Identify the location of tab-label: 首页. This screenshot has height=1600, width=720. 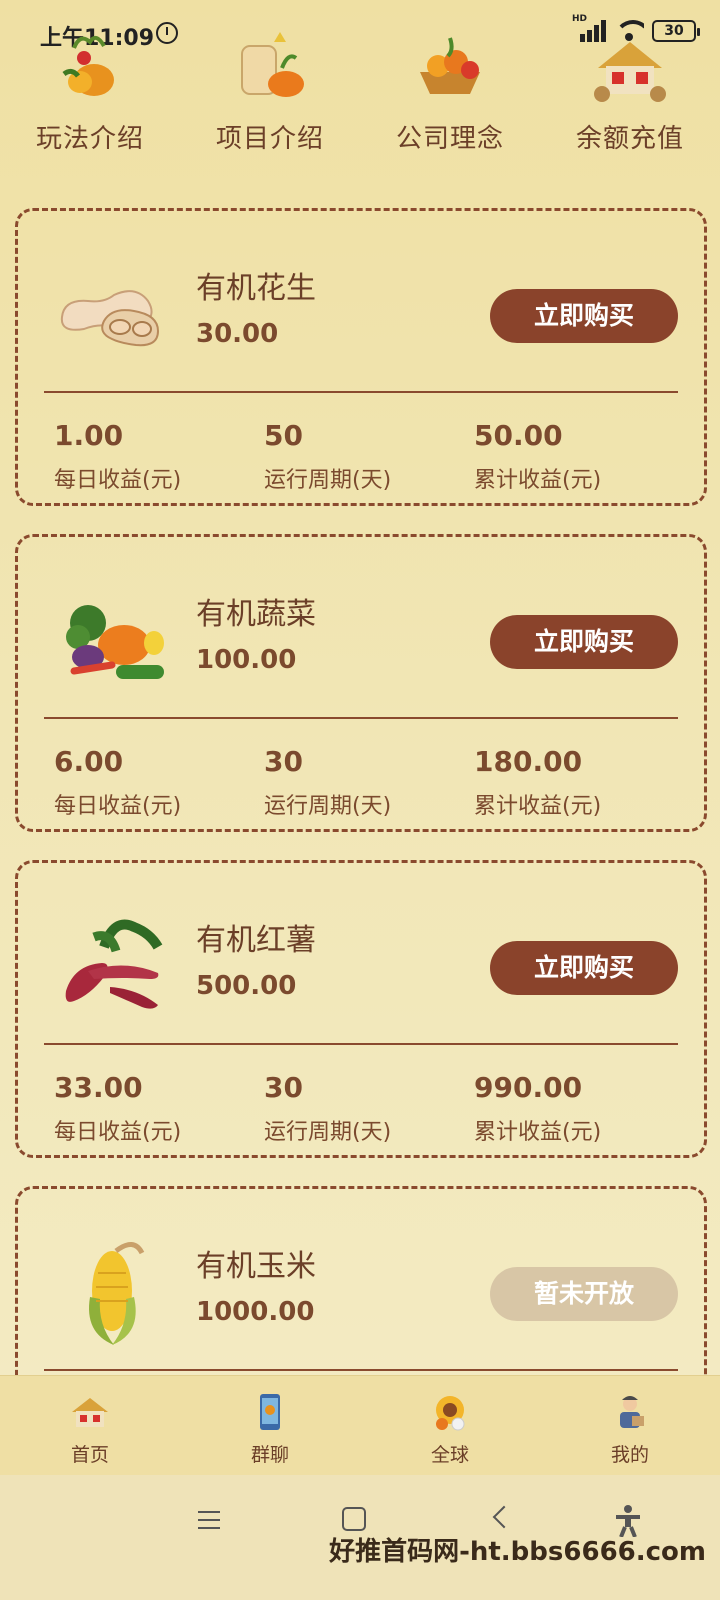
(89, 1455).